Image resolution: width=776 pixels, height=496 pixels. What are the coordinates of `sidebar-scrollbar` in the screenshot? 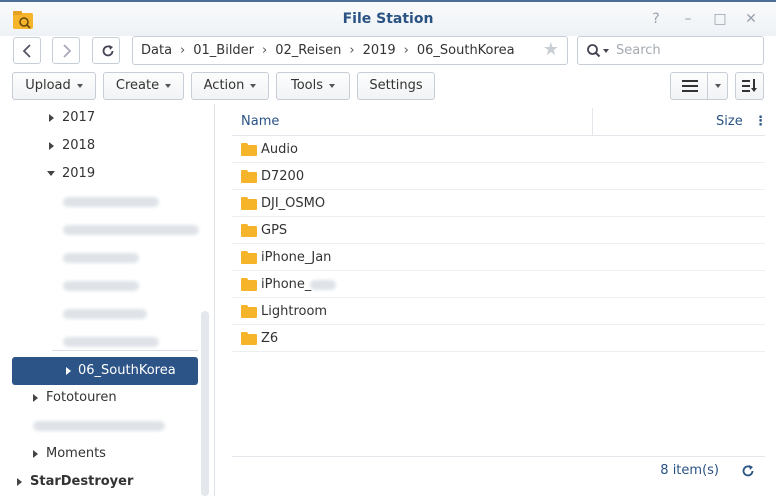 It's located at (205, 403).